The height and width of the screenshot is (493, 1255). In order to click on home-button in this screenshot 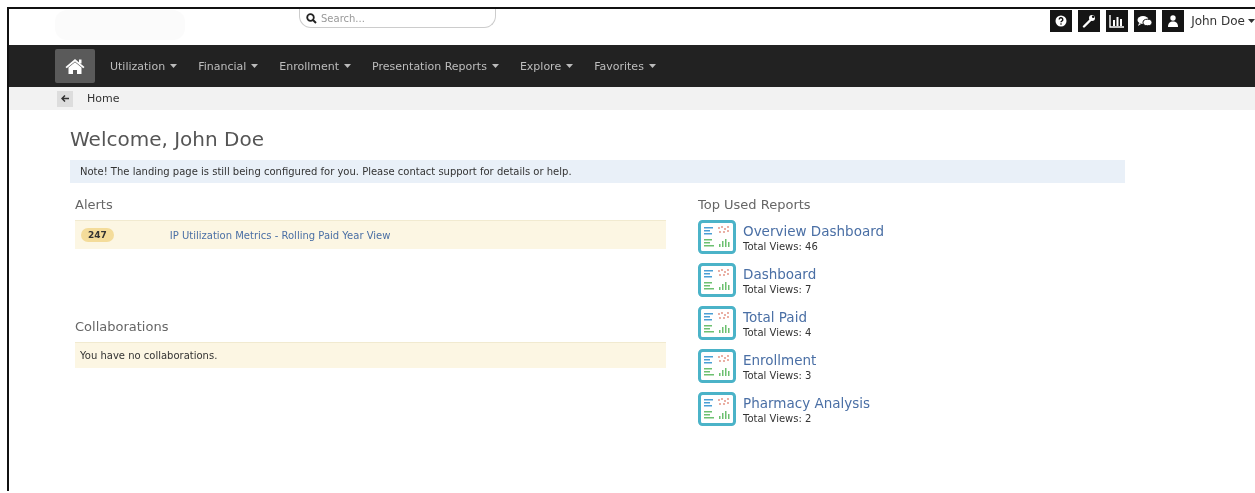, I will do `click(75, 66)`.